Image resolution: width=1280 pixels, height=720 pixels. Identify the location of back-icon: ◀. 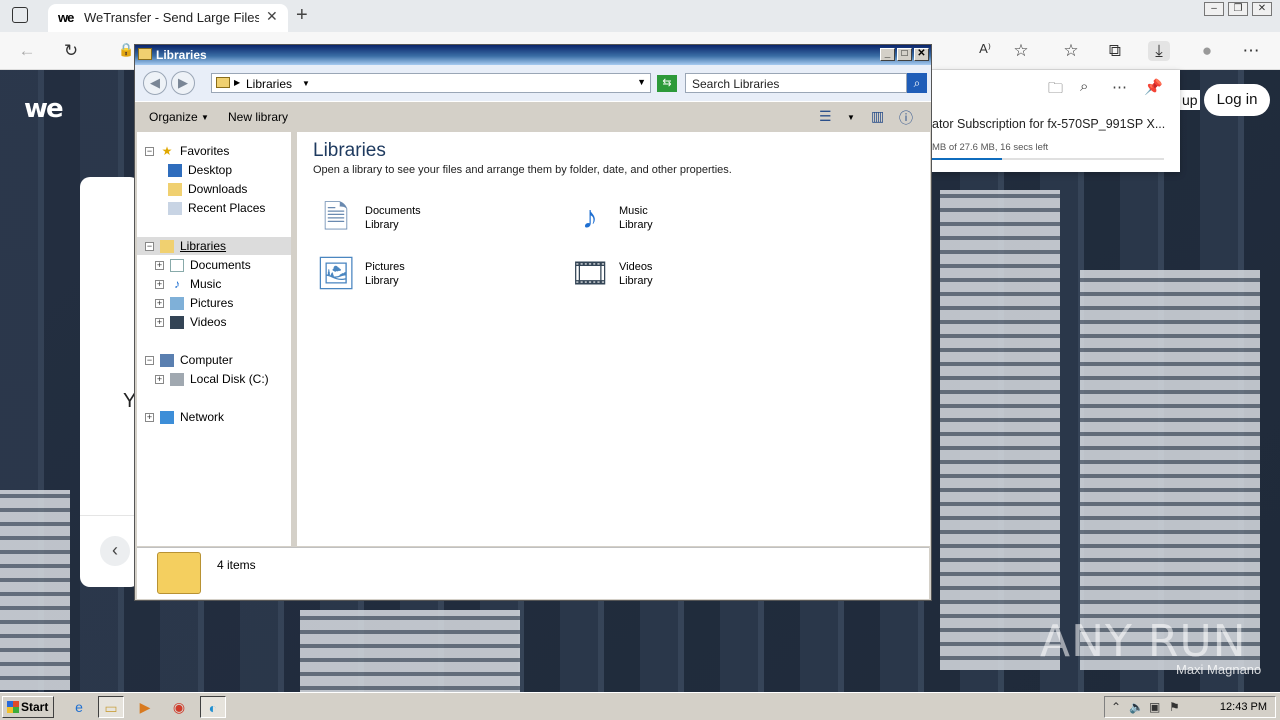
(155, 83).